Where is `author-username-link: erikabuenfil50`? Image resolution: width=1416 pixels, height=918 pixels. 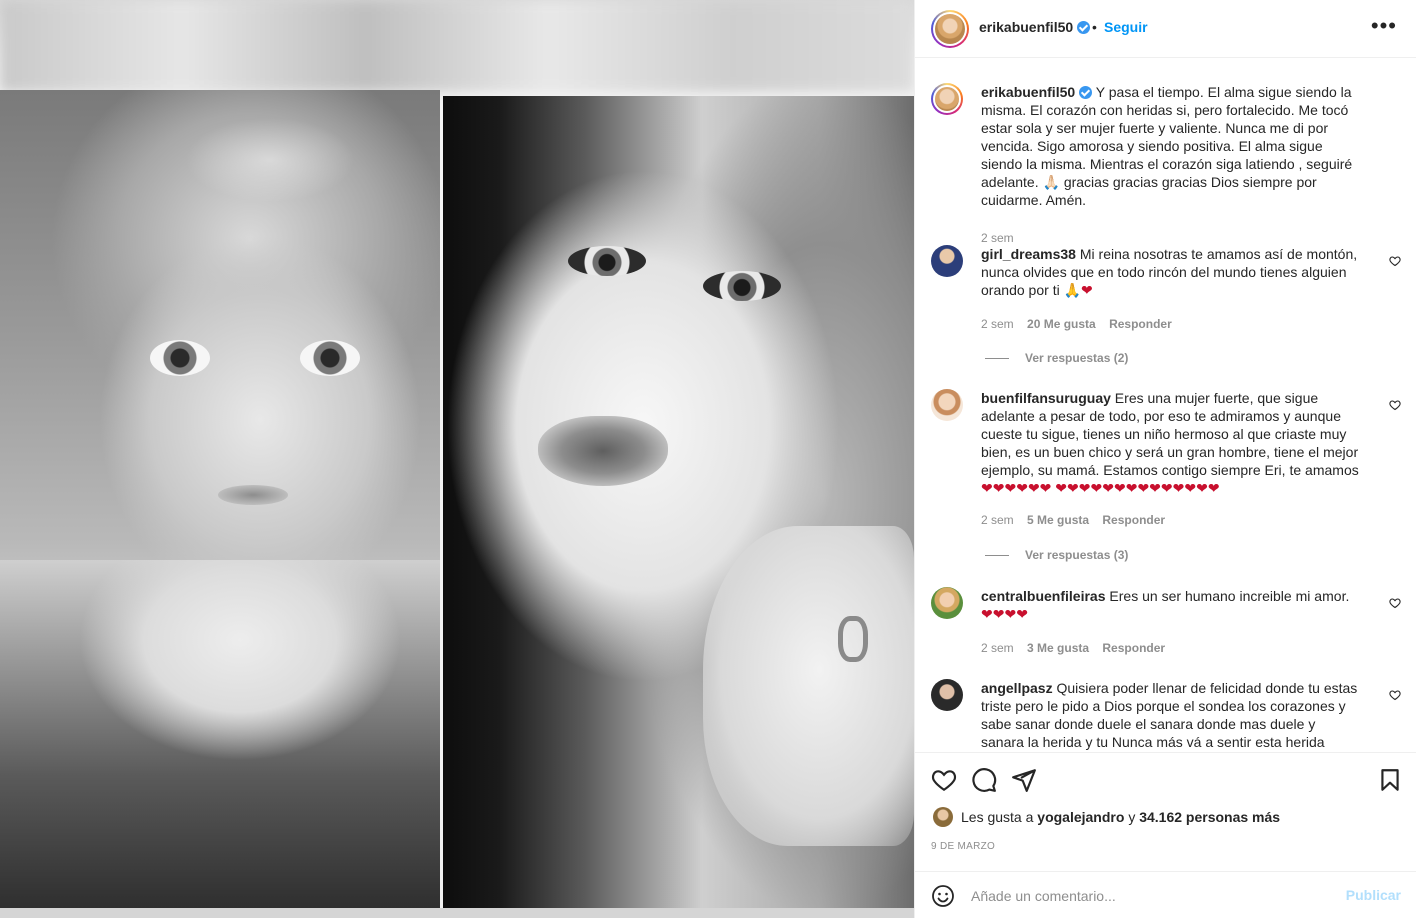
author-username-link: erikabuenfil50 is located at coordinates (1035, 27).